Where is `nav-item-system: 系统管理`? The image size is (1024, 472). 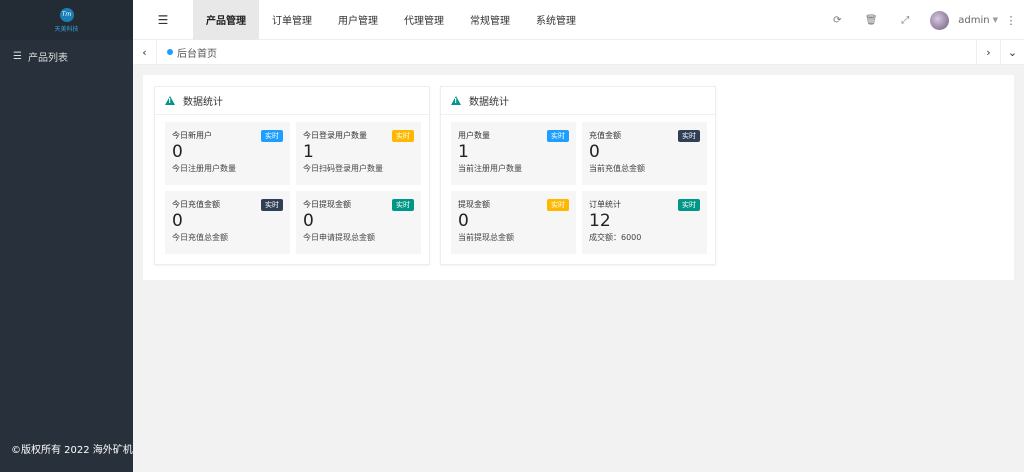
nav-item-system: 系统管理 is located at coordinates (556, 20).